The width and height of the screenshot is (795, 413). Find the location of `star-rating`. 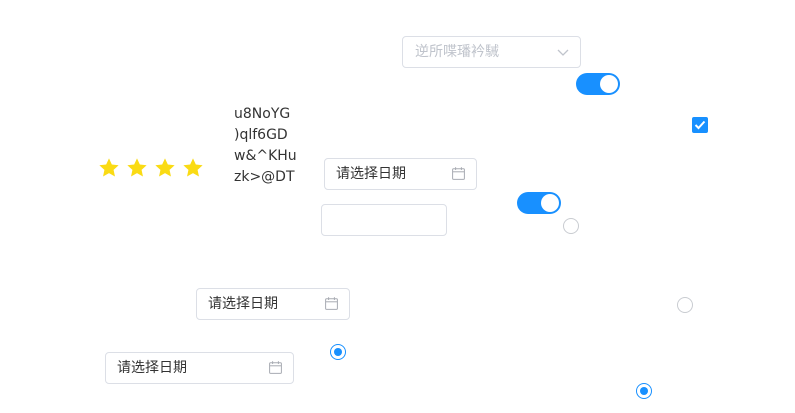

star-rating is located at coordinates (154, 169).